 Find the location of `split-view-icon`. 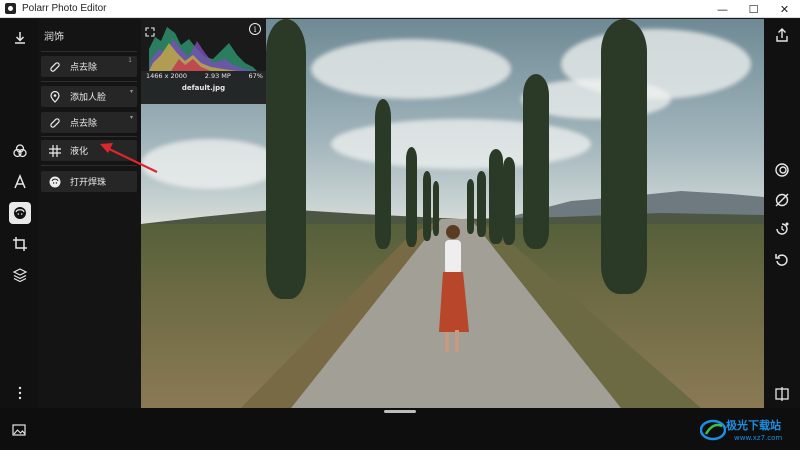

split-view-icon is located at coordinates (782, 394).